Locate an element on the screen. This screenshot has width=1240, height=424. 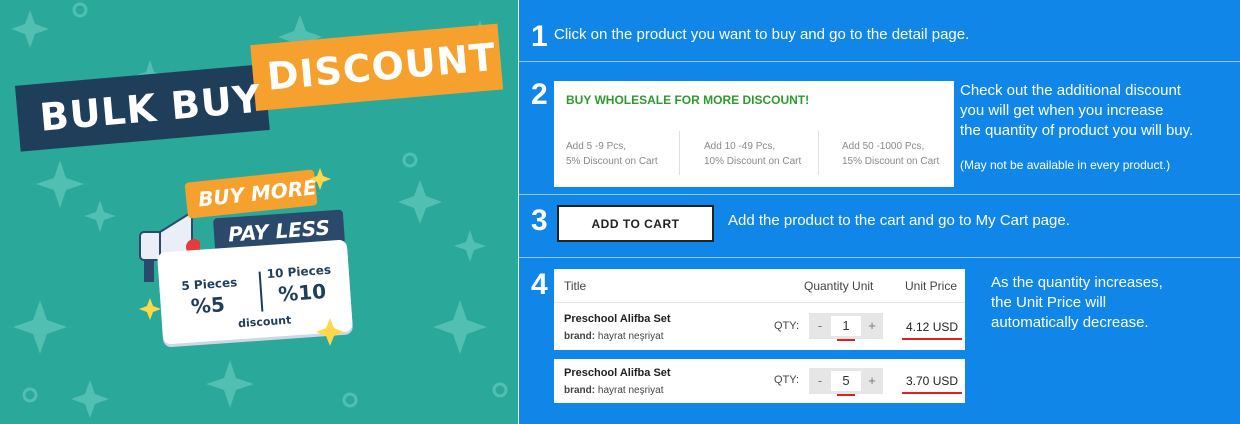
unit-price: 4.12 USD is located at coordinates (932, 330).